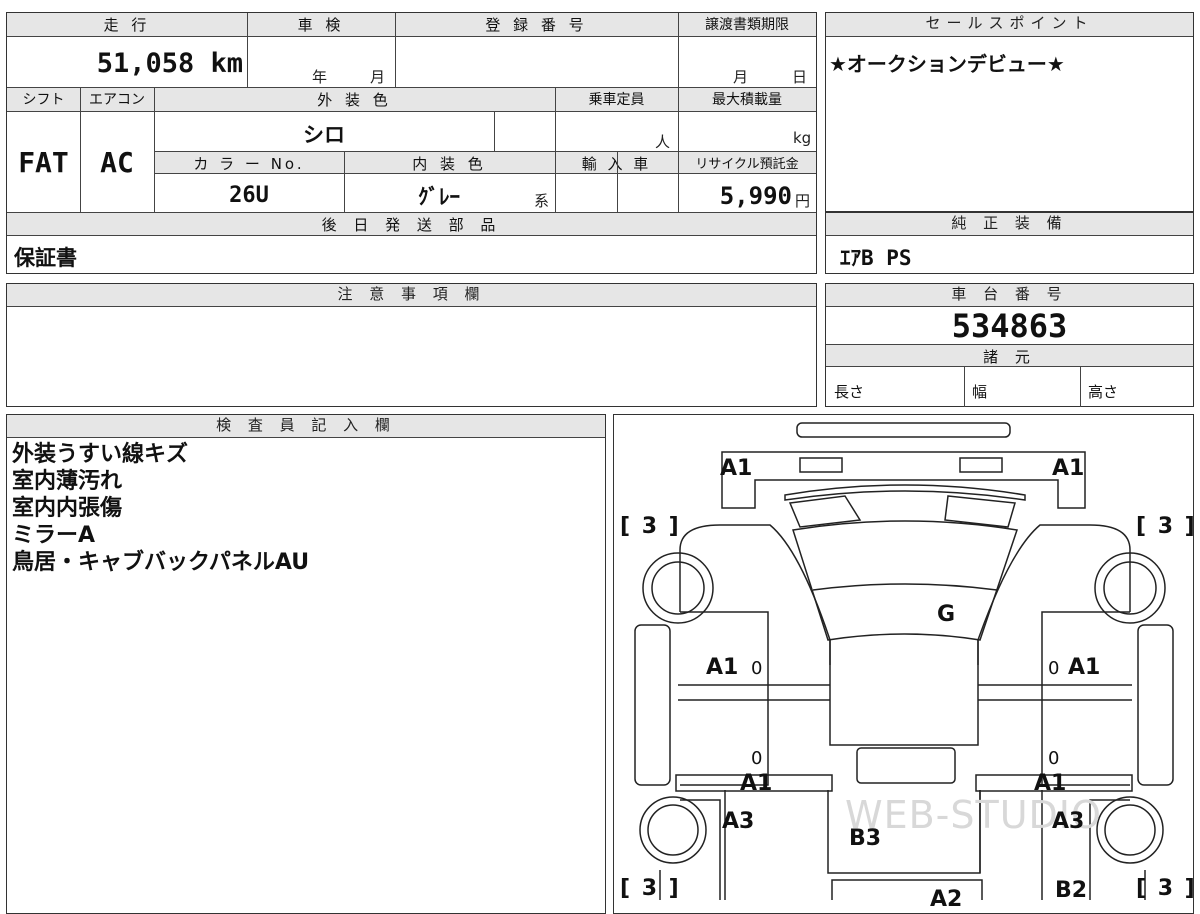  What do you see at coordinates (127, 25) in the screenshot?
I see `mileage-label: 走 行` at bounding box center [127, 25].